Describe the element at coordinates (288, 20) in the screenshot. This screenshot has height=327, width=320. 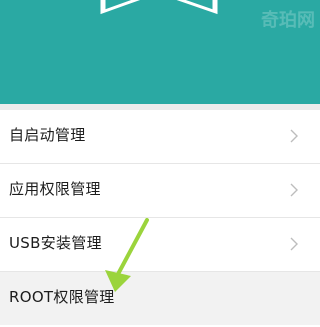
I see `watermark: 奇珀网` at that location.